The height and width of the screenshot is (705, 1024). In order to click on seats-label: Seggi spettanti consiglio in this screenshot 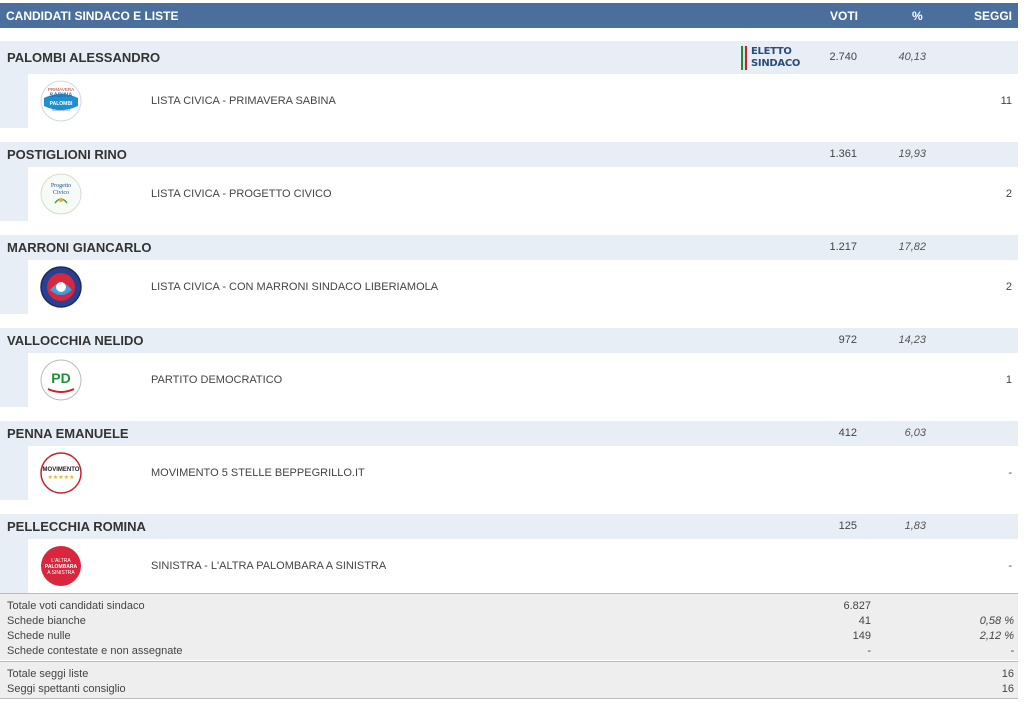, I will do `click(66, 689)`.